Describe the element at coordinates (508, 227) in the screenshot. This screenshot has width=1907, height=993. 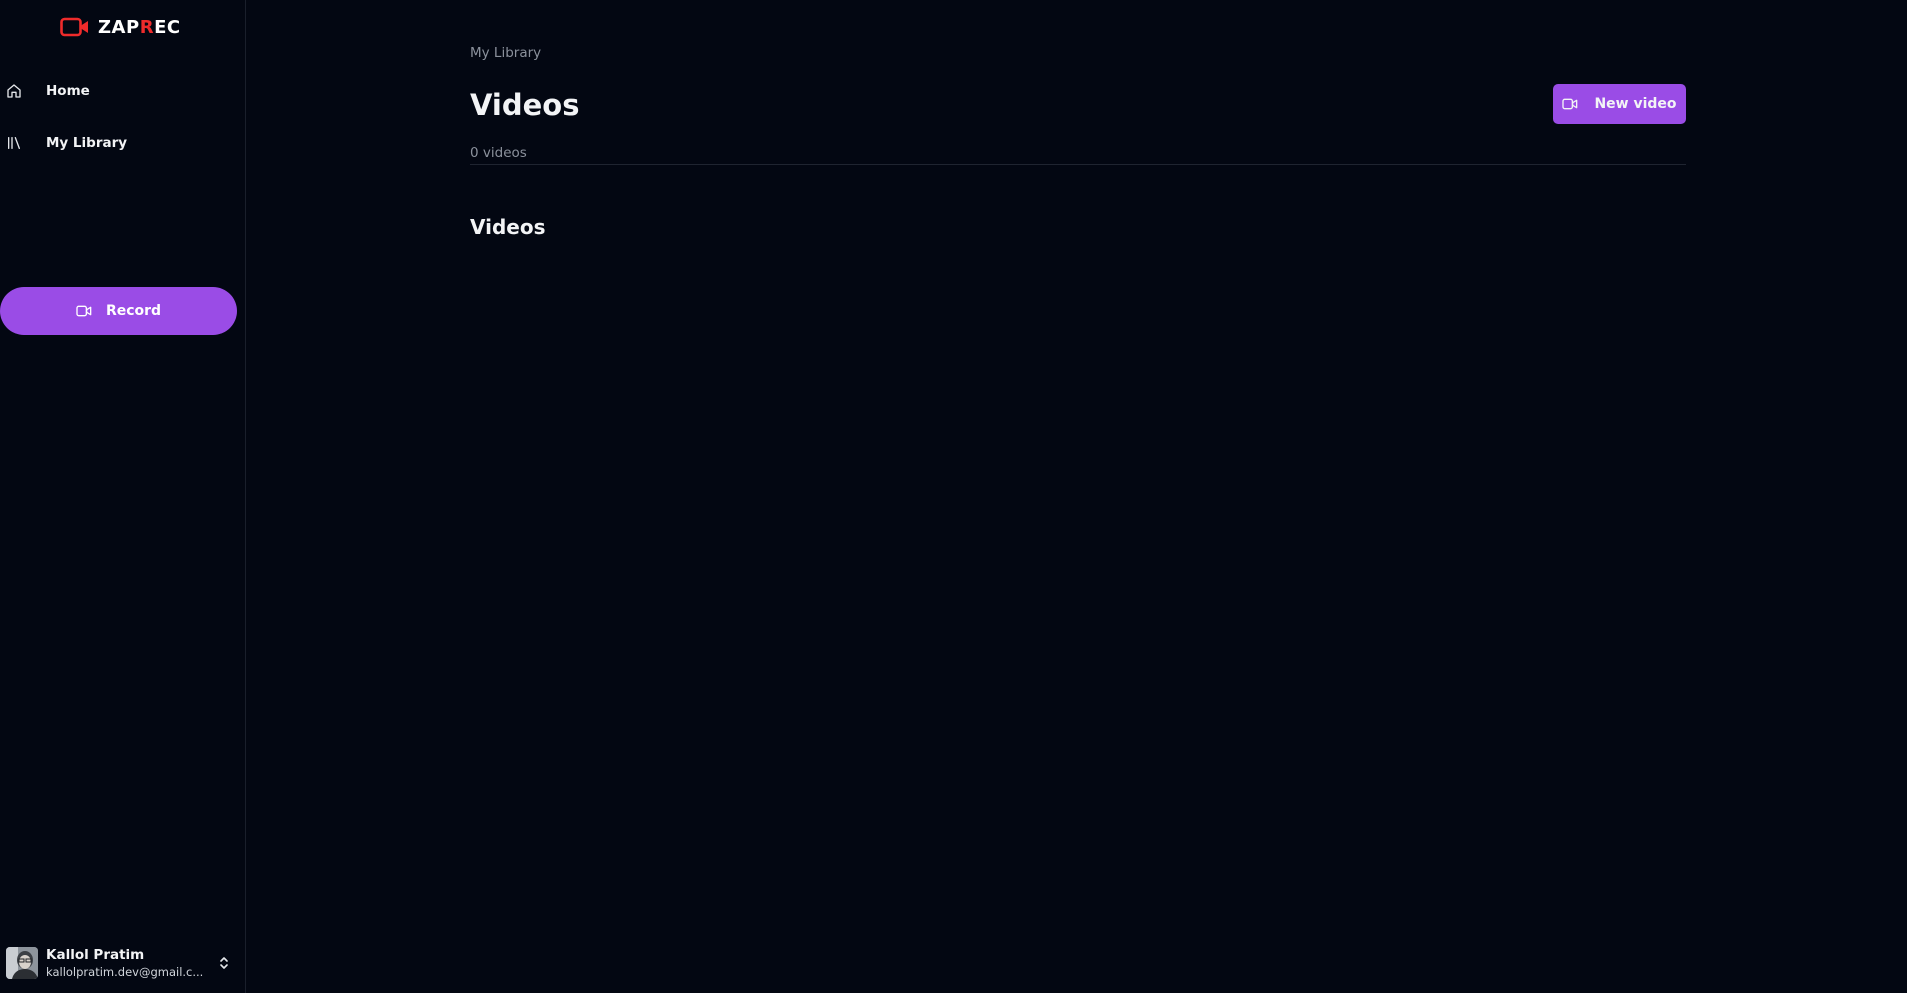
I see `section-title: Videos` at that location.